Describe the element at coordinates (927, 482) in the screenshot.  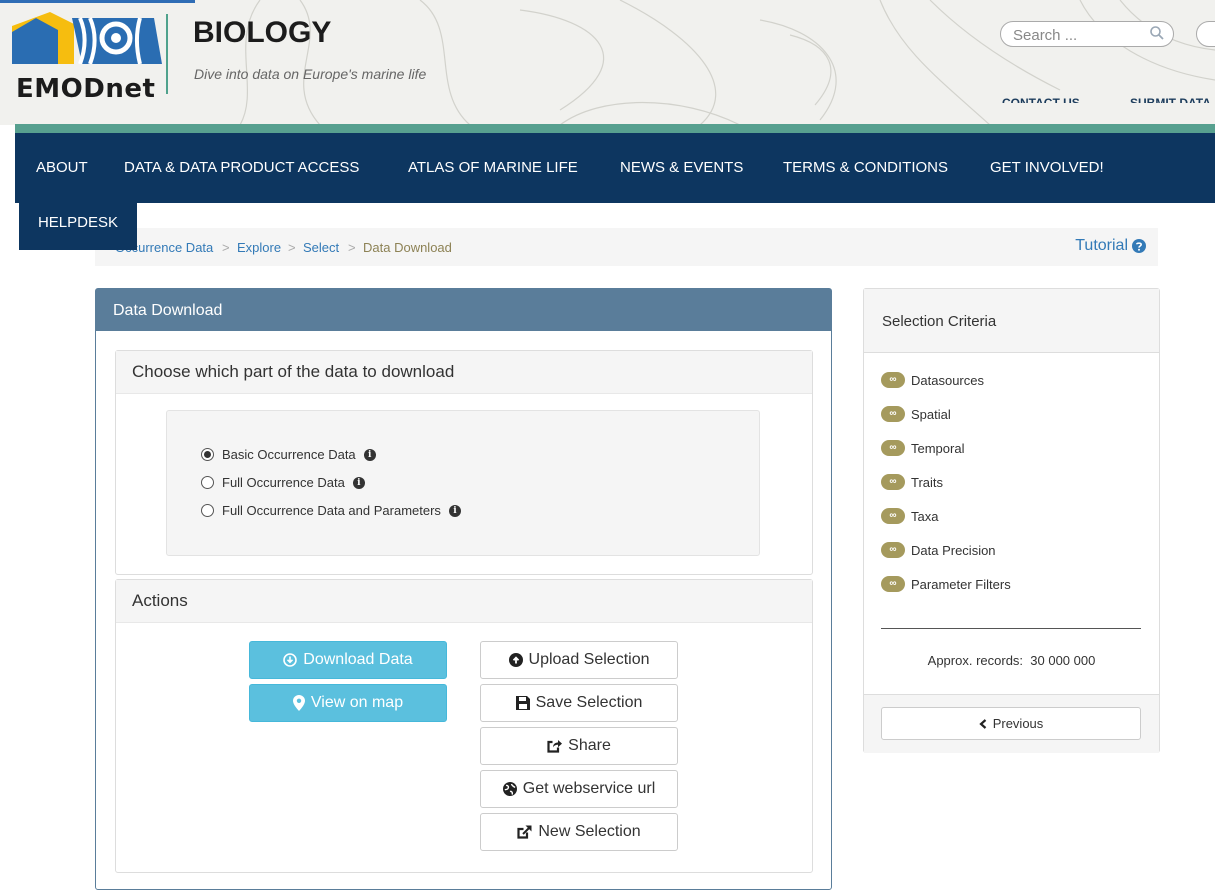
I see `criteria-label: Traits` at that location.